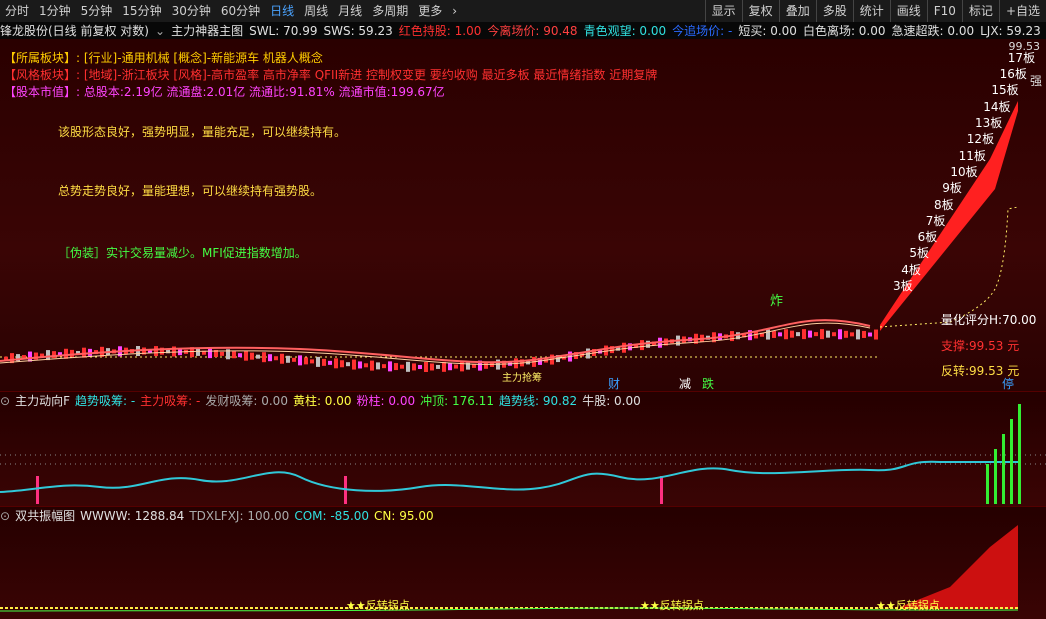 The height and width of the screenshot is (619, 1046). What do you see at coordinates (935, 220) in the screenshot?
I see `board-label-7: 7板` at bounding box center [935, 220].